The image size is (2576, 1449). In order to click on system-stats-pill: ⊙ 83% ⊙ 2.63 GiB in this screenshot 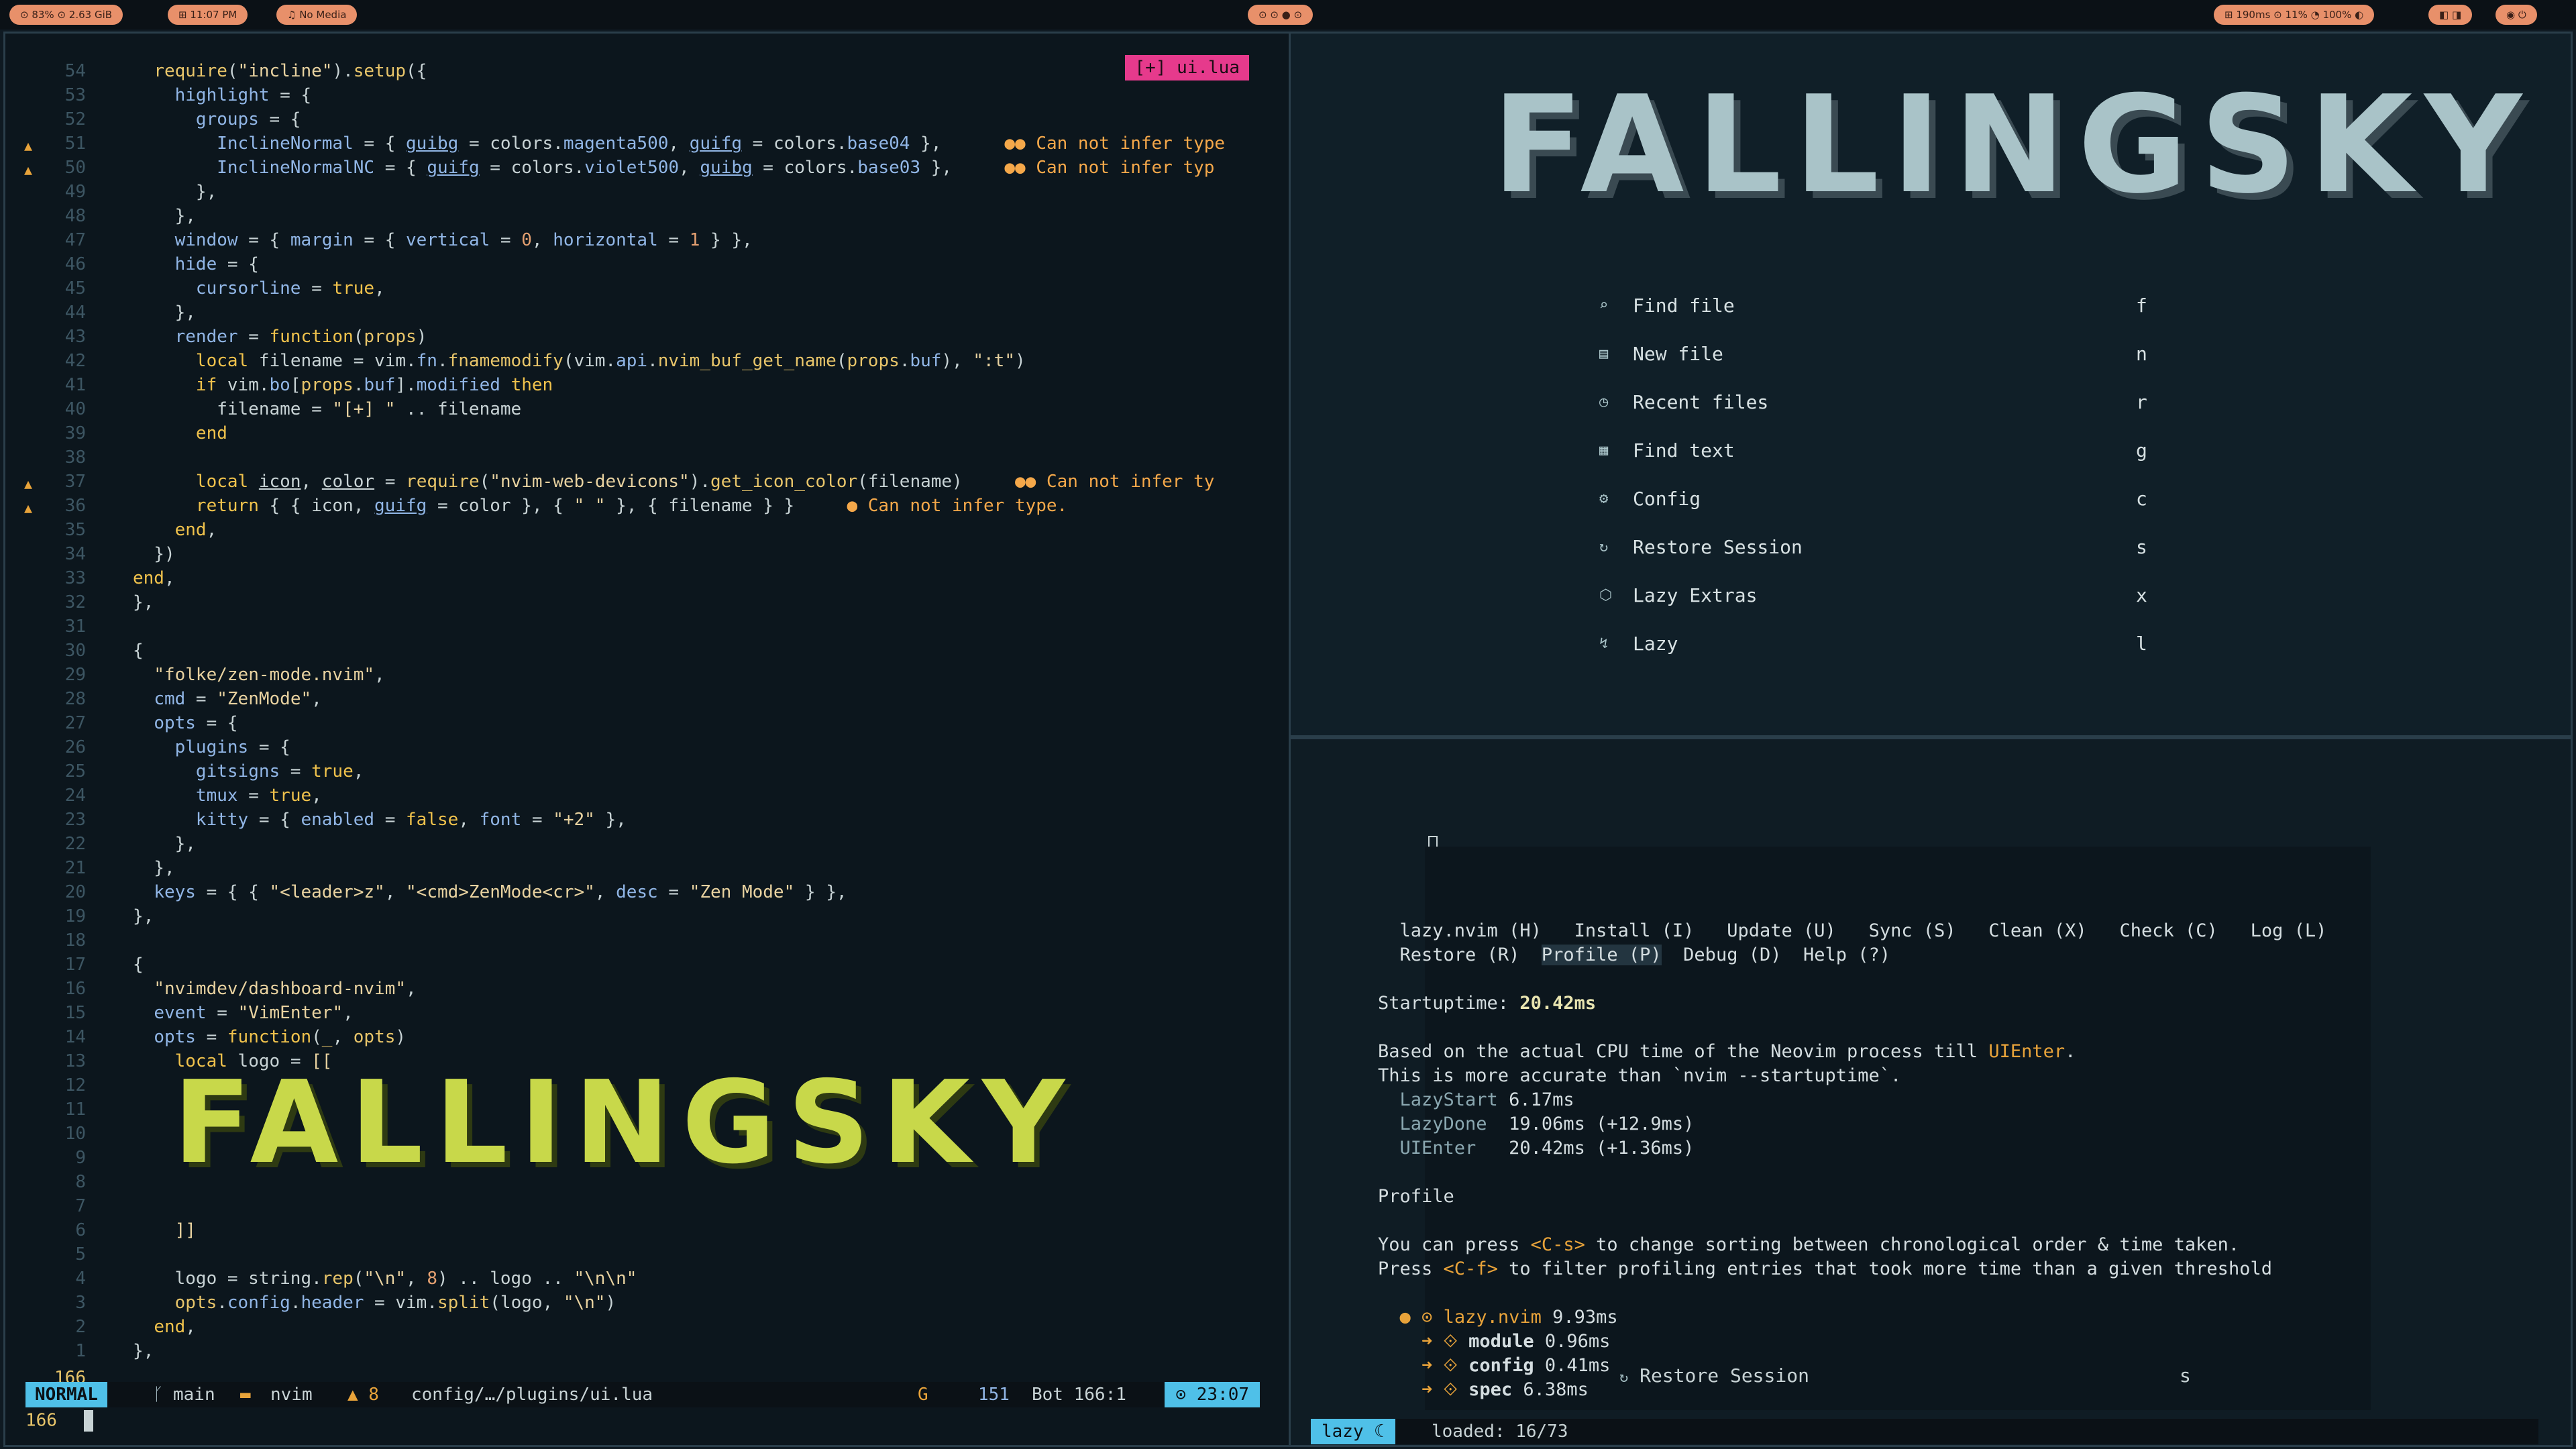, I will do `click(66, 15)`.